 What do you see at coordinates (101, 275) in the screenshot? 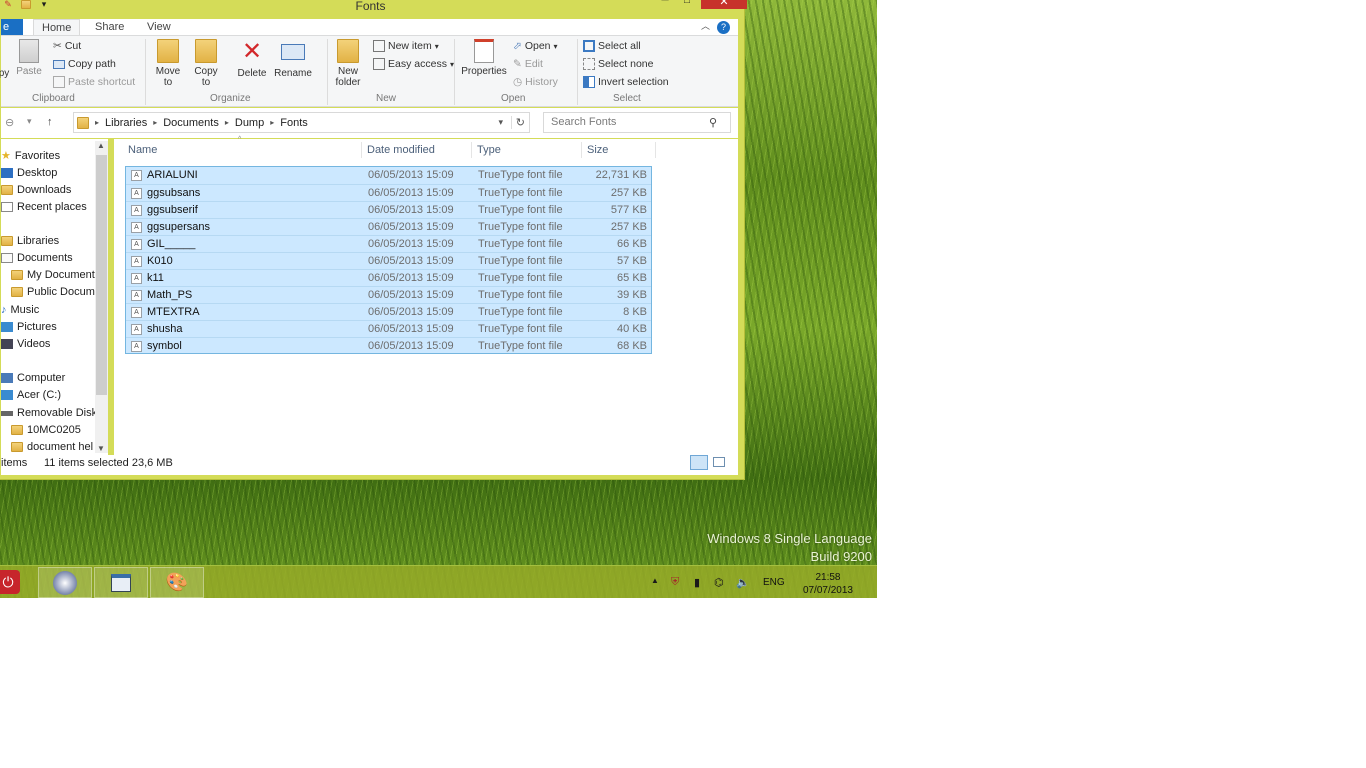
I see `nav-scrollbar-thumb` at bounding box center [101, 275].